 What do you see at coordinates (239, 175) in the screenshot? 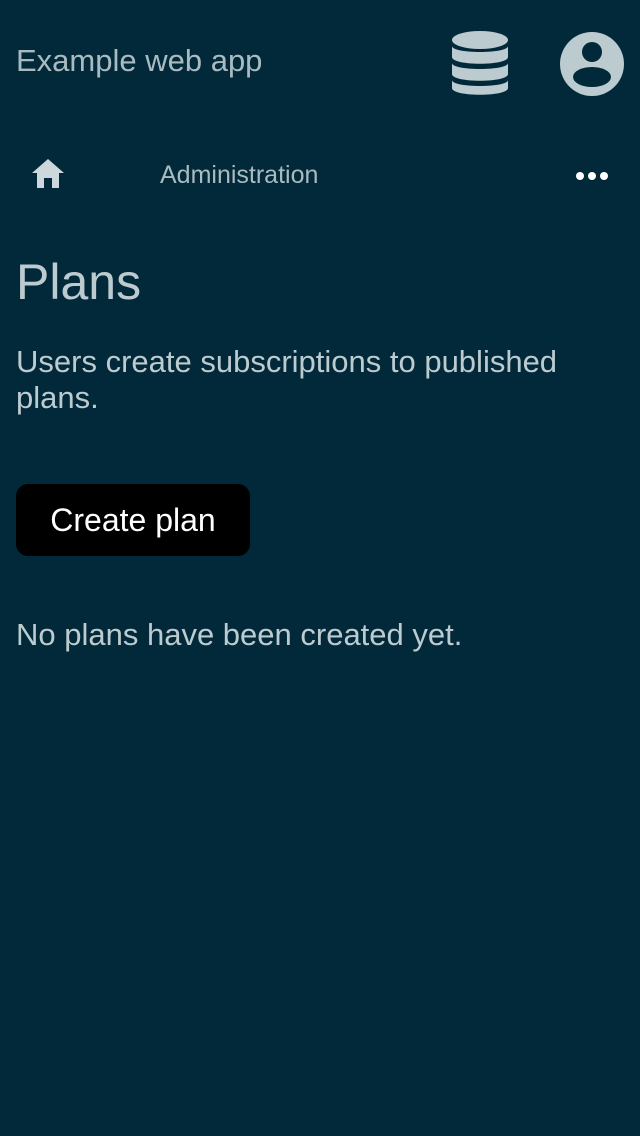
I see `breadcrumb-administration: Administration` at bounding box center [239, 175].